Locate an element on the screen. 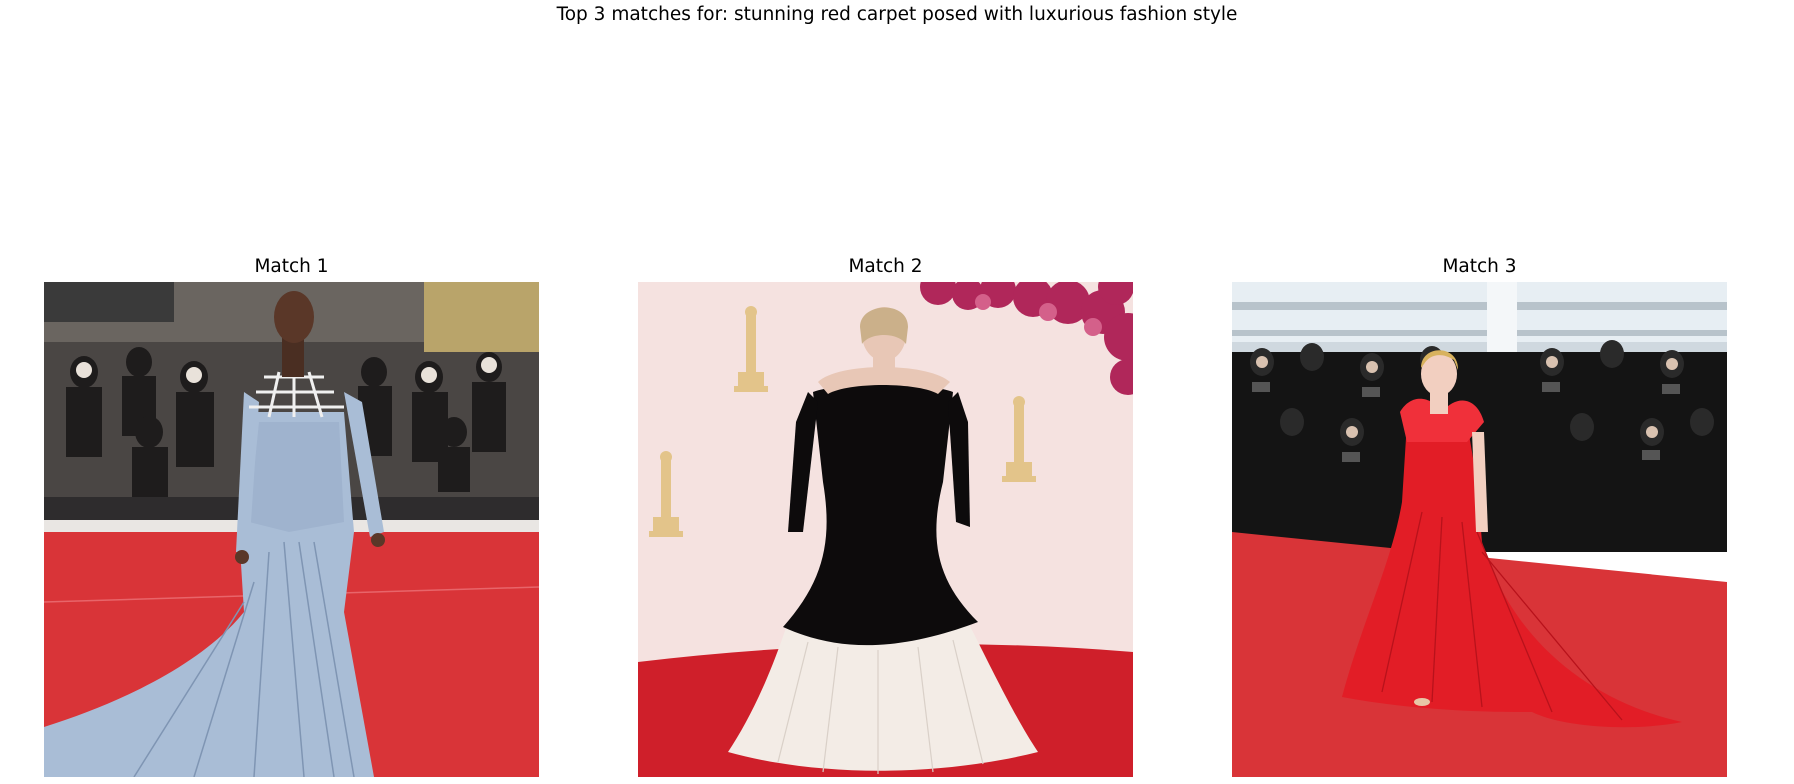 This screenshot has height=784, width=1794. match-title-2: Match 2 is located at coordinates (885, 266).